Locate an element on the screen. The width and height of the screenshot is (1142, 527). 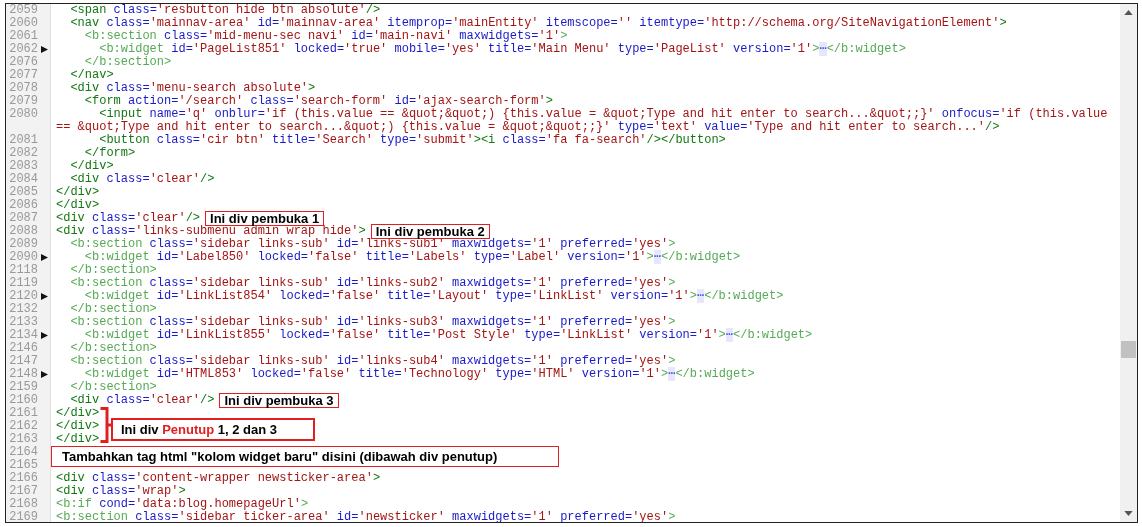
line-number: 2083 is located at coordinates (23, 166).